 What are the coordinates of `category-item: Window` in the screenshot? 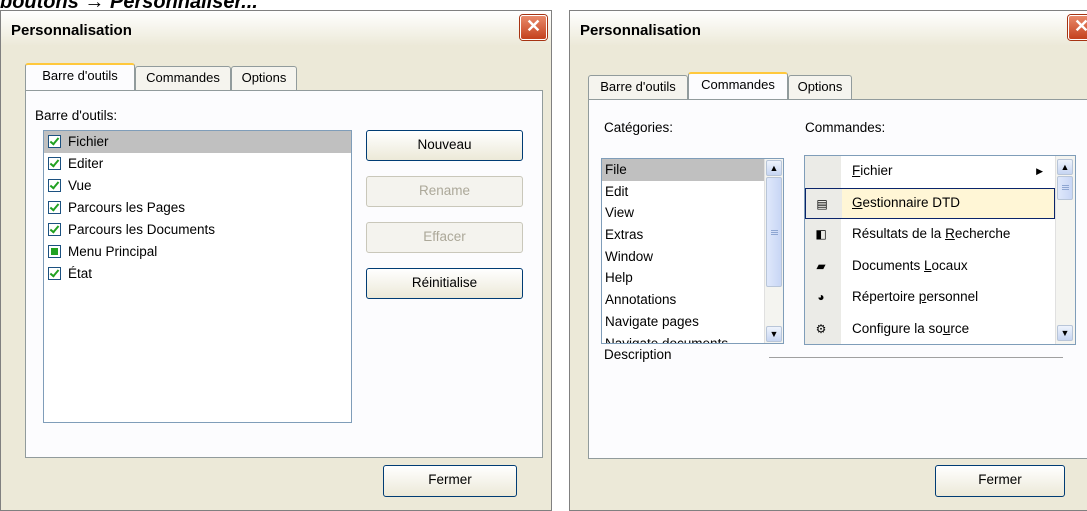 It's located at (683, 257).